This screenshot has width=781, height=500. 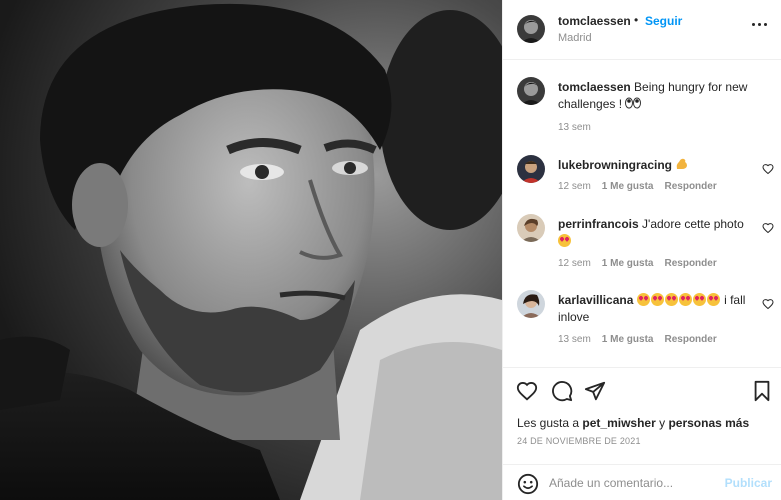 I want to click on post-date: 24 de noviembre de 2021, so click(x=579, y=441).